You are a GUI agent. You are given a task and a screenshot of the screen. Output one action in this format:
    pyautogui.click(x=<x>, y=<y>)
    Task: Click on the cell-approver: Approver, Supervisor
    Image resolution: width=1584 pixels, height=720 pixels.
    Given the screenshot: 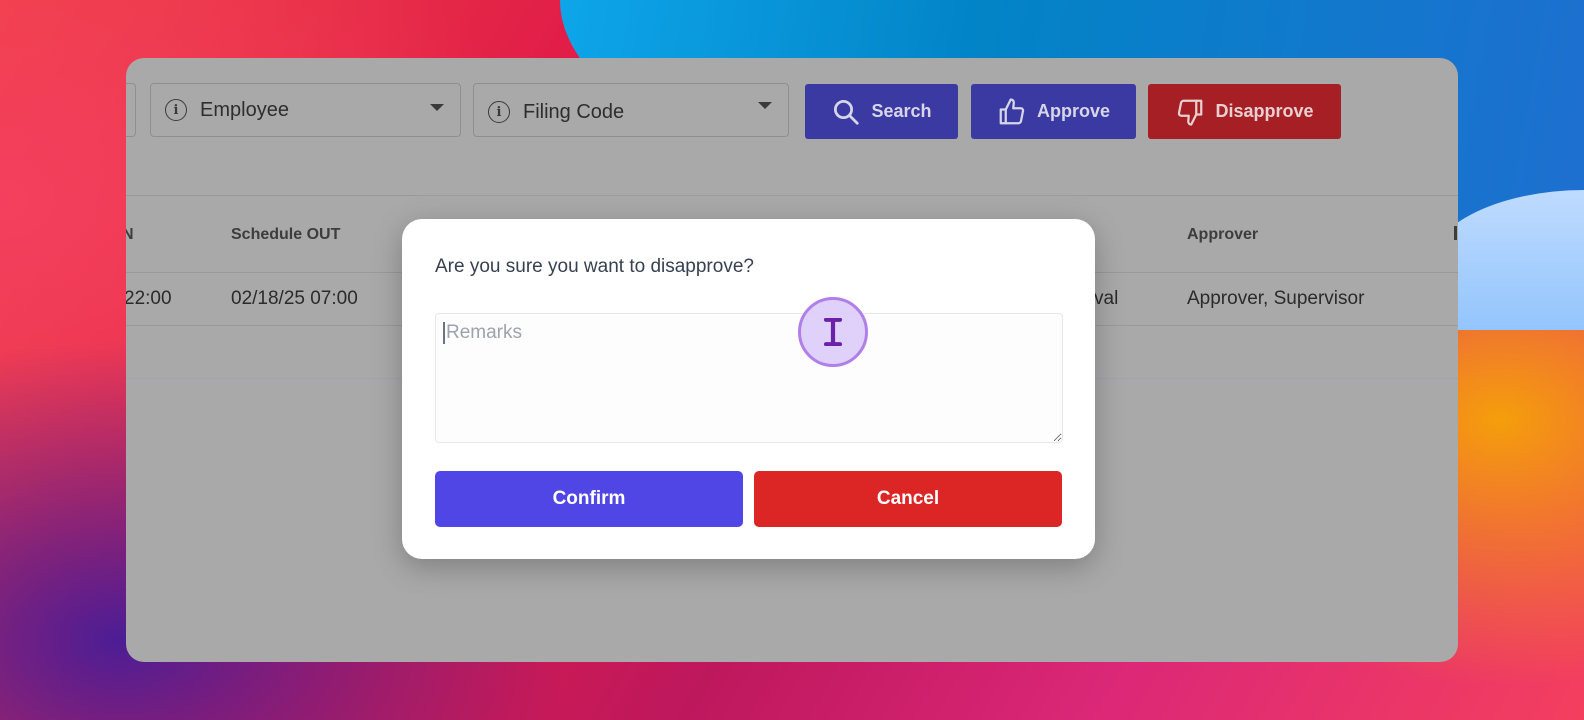 What is the action you would take?
    pyautogui.click(x=1276, y=298)
    